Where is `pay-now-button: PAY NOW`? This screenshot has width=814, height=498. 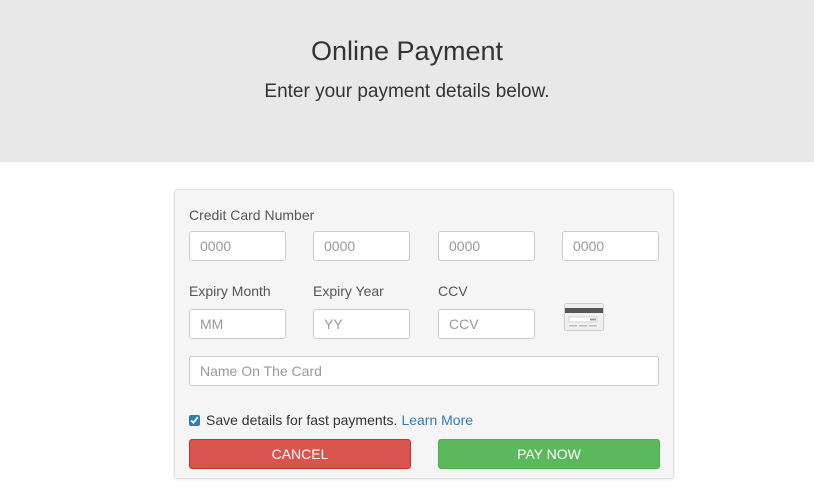 pay-now-button: PAY NOW is located at coordinates (549, 454).